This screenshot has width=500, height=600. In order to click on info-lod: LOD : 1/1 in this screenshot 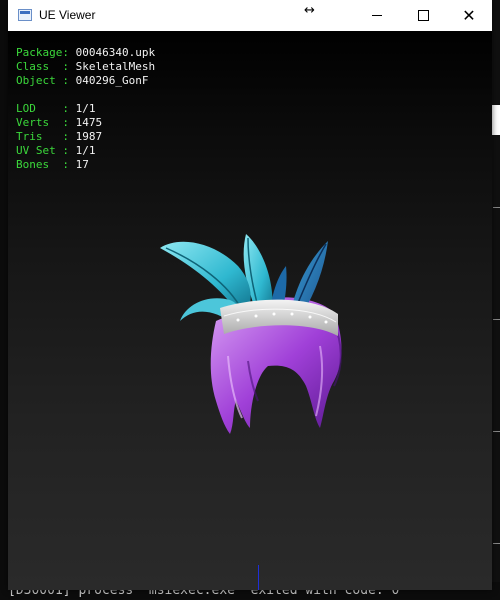, I will do `click(56, 108)`.